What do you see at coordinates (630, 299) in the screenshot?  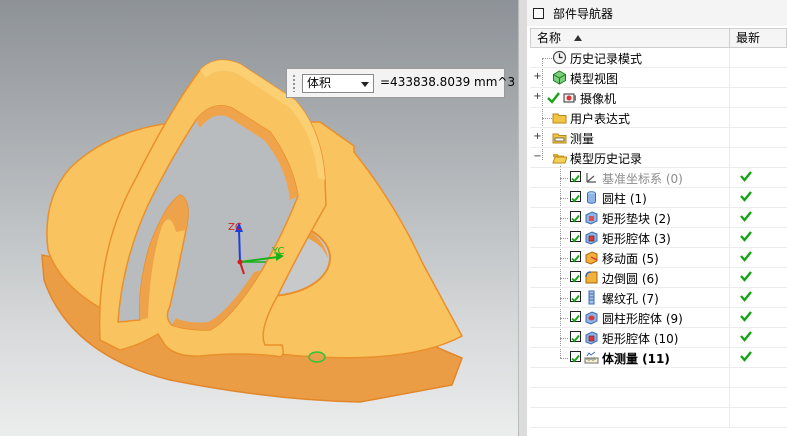 I see `feature-label: 螺纹孔 (7)` at bounding box center [630, 299].